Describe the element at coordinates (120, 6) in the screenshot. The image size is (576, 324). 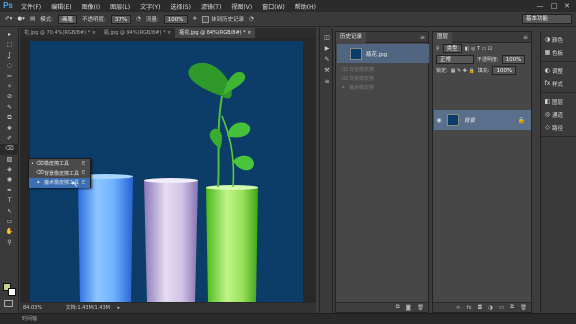
I see `menu-item: 图层(L)` at that location.